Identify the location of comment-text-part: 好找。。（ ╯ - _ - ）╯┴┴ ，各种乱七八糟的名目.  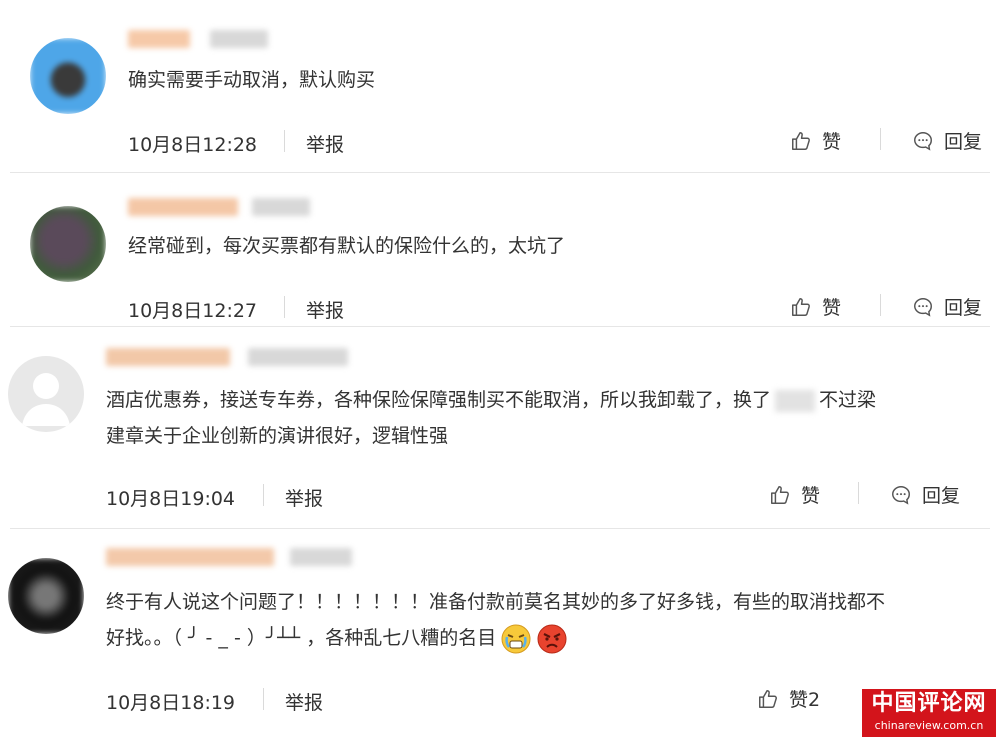
(301, 638).